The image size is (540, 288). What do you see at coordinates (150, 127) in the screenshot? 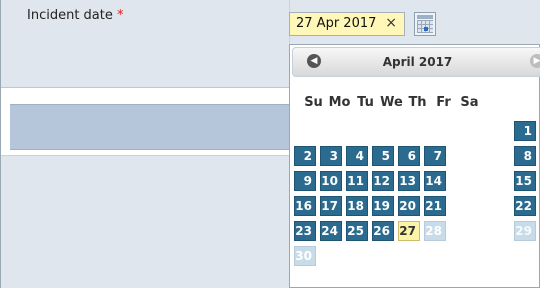
I see `form-row-divider` at bounding box center [150, 127].